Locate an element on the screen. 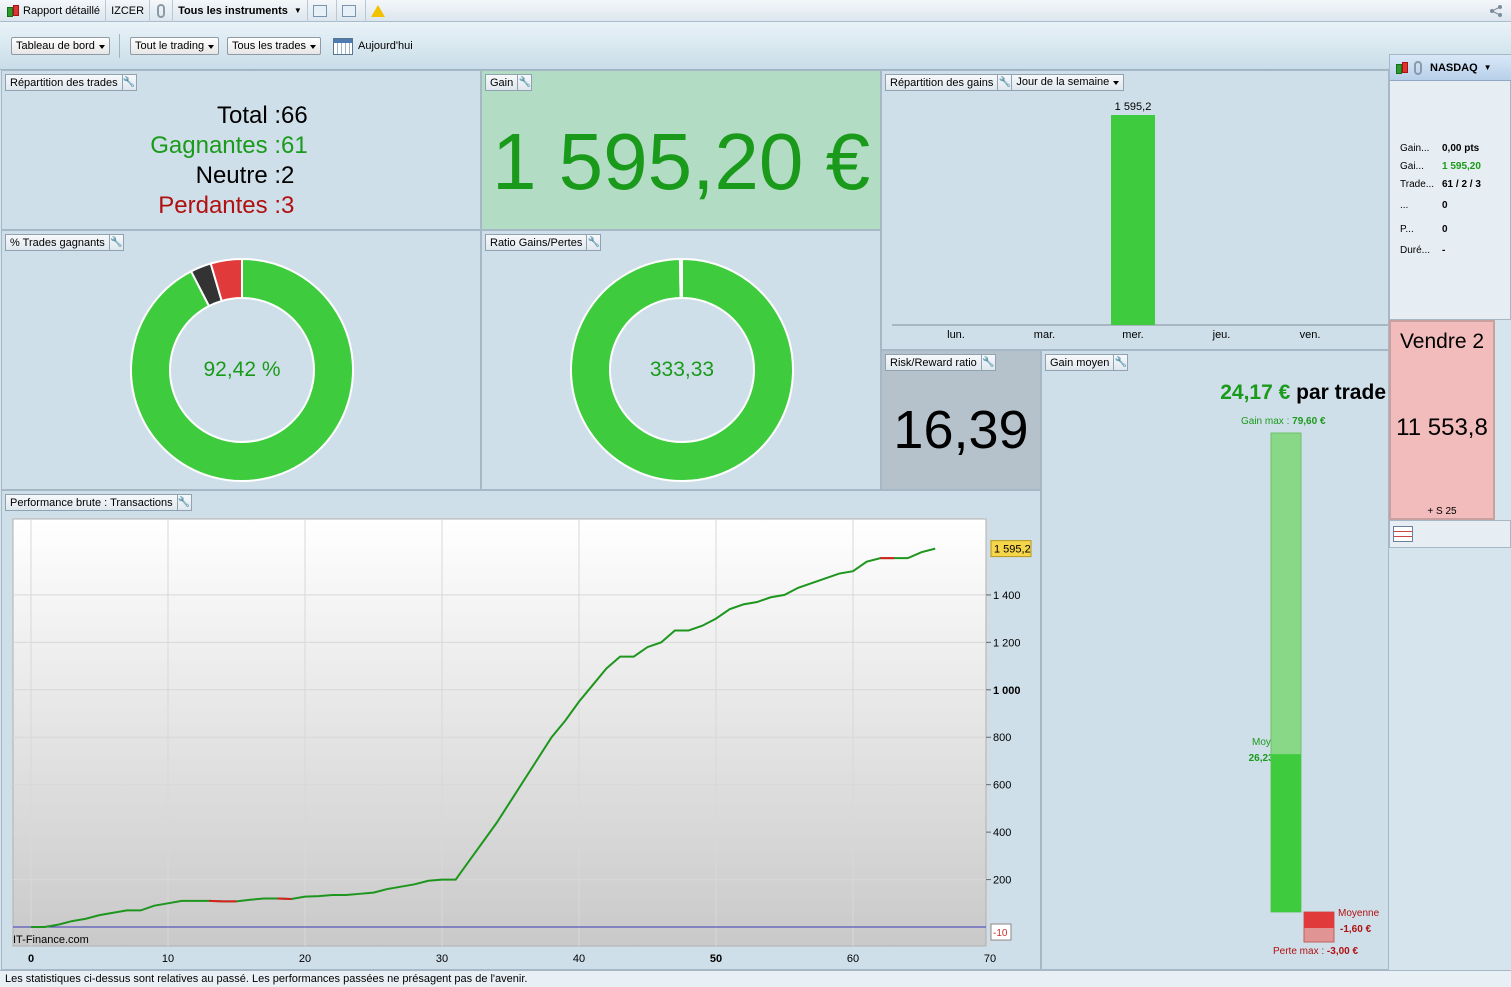  weekday-tick-label: ven. is located at coordinates (1310, 335).